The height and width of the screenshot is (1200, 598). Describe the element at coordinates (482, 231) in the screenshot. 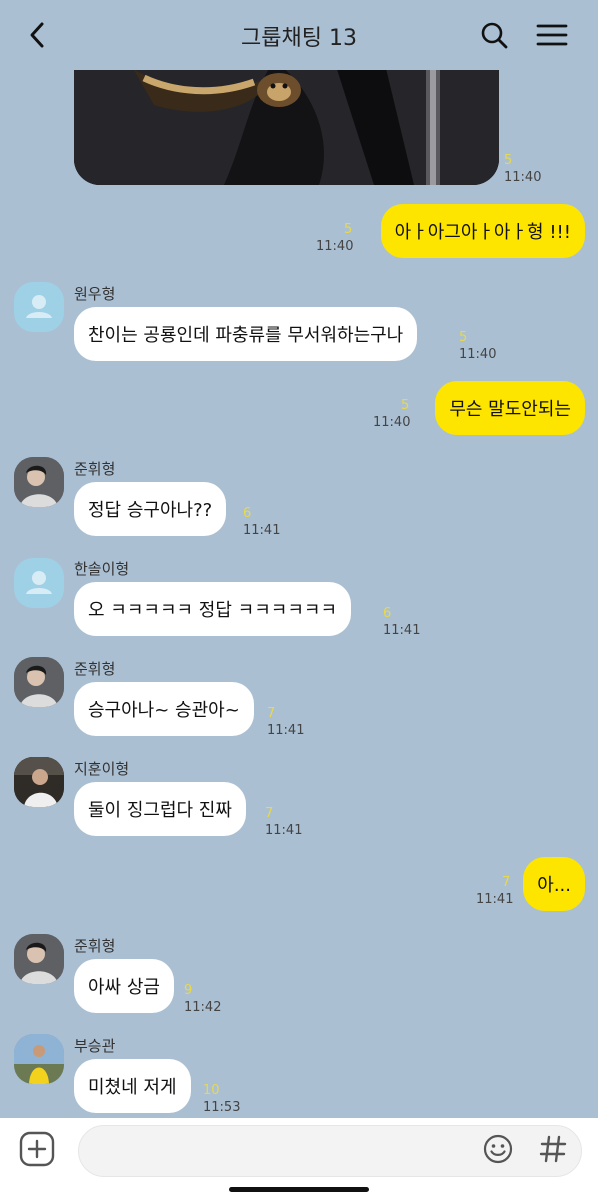

I see `my-message-bubble: 아ㅏ아그아ㅏ아ㅏ형 !!!` at that location.